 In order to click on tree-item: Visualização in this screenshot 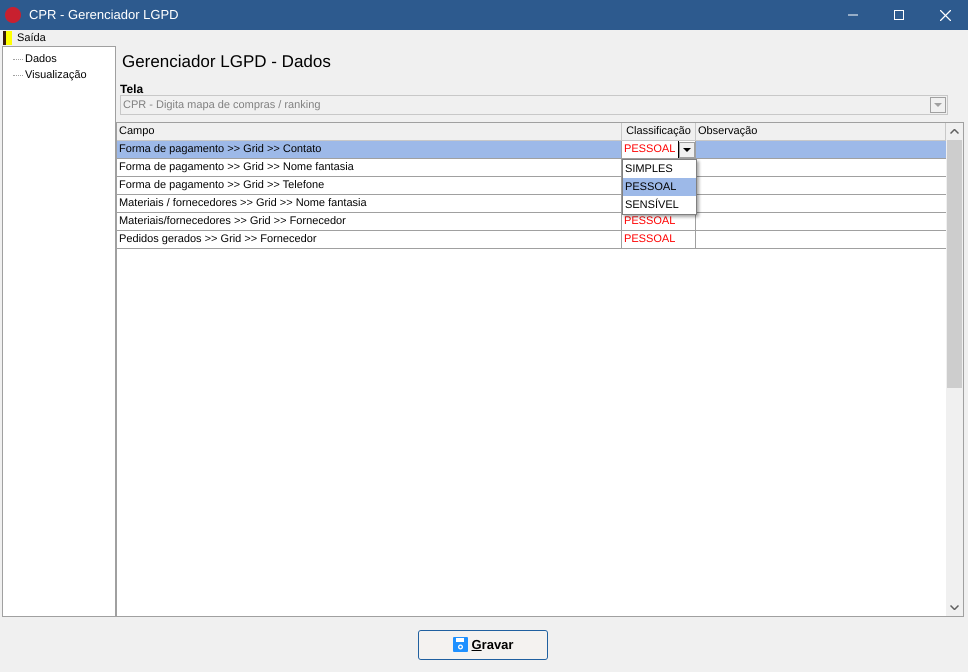, I will do `click(56, 75)`.